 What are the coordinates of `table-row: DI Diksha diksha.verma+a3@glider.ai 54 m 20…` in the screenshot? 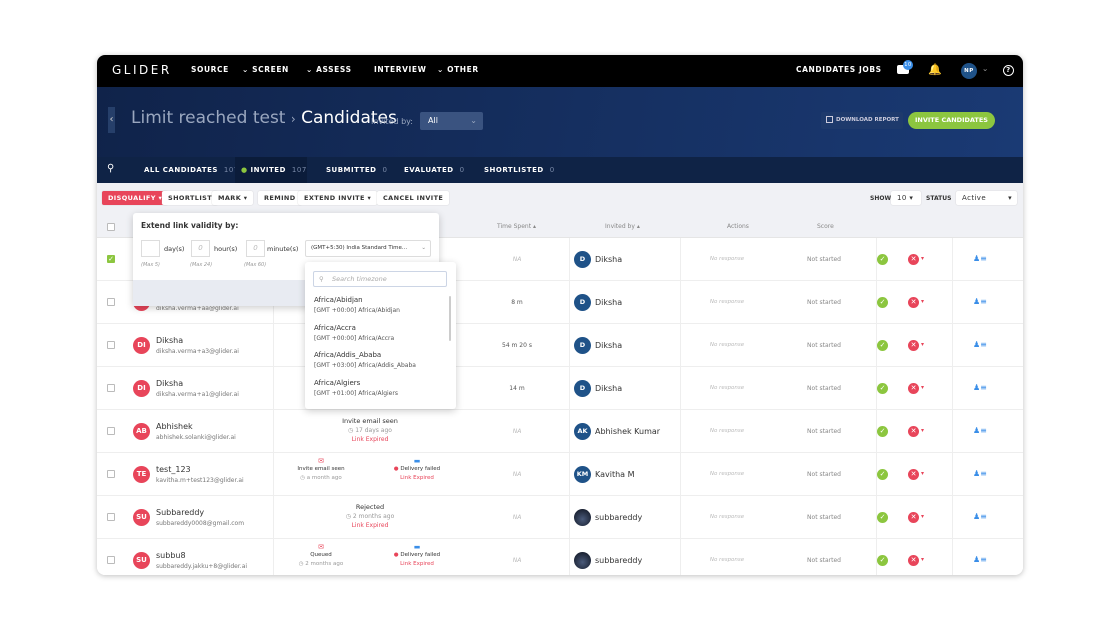 It's located at (560, 345).